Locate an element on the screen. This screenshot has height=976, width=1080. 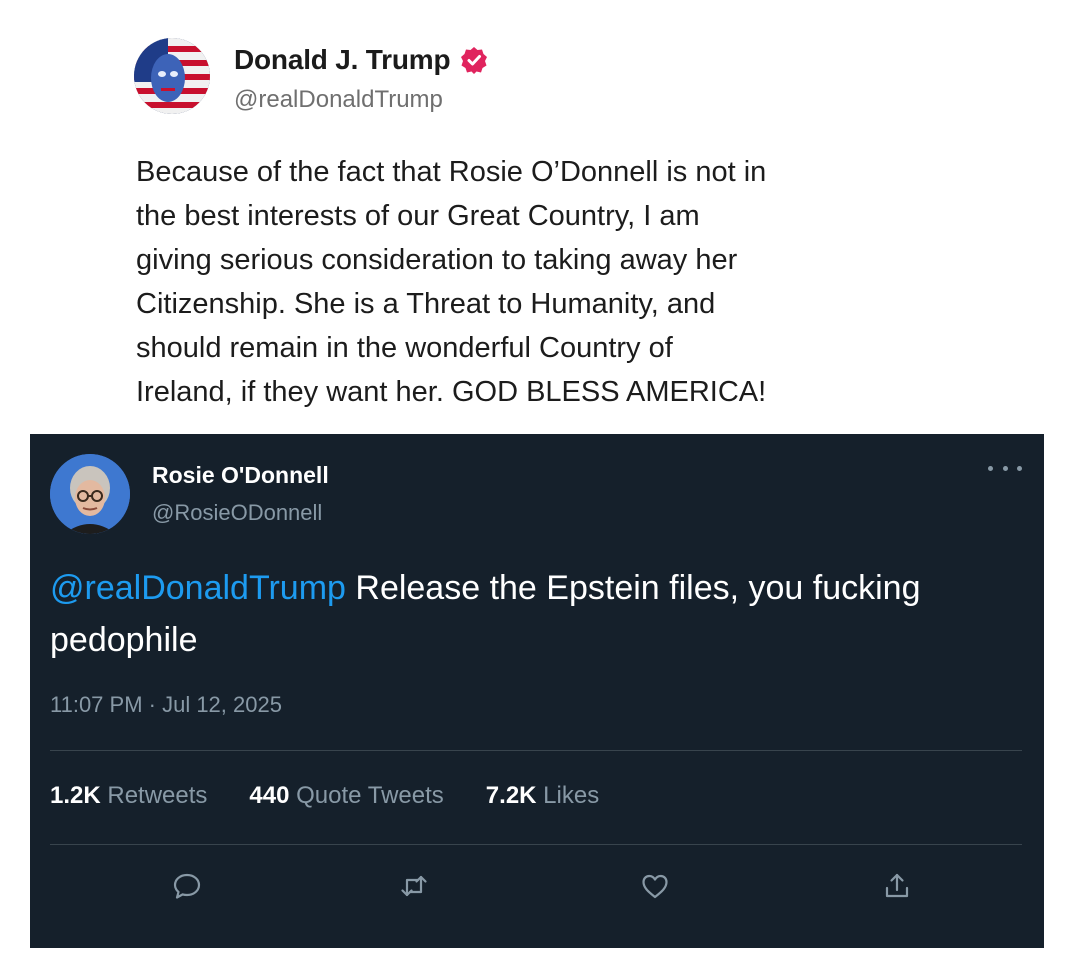
retweets-count: 1.2K is located at coordinates (75, 795).